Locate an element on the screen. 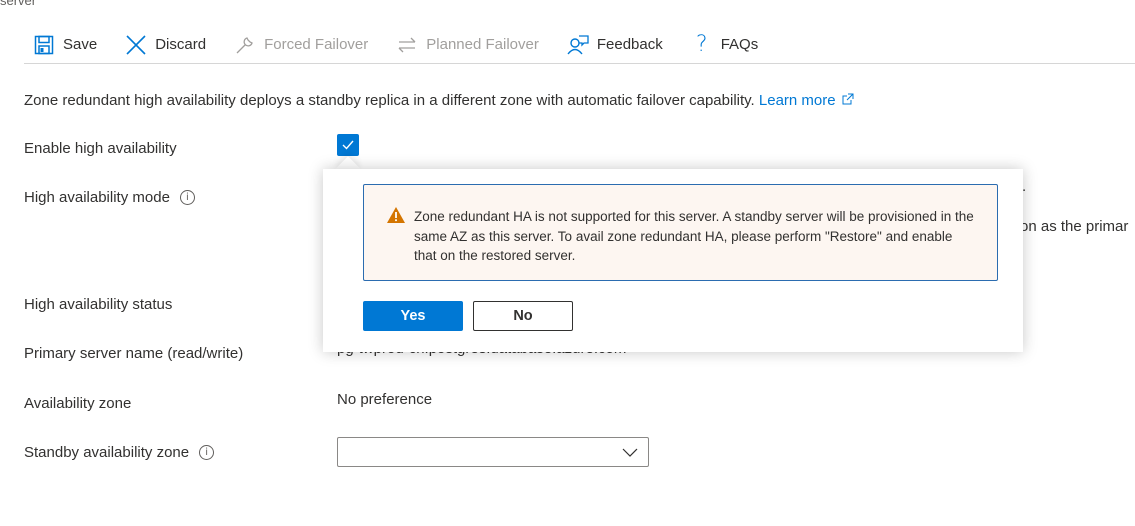 The width and height of the screenshot is (1135, 526). discard-button: Discard is located at coordinates (161, 45).